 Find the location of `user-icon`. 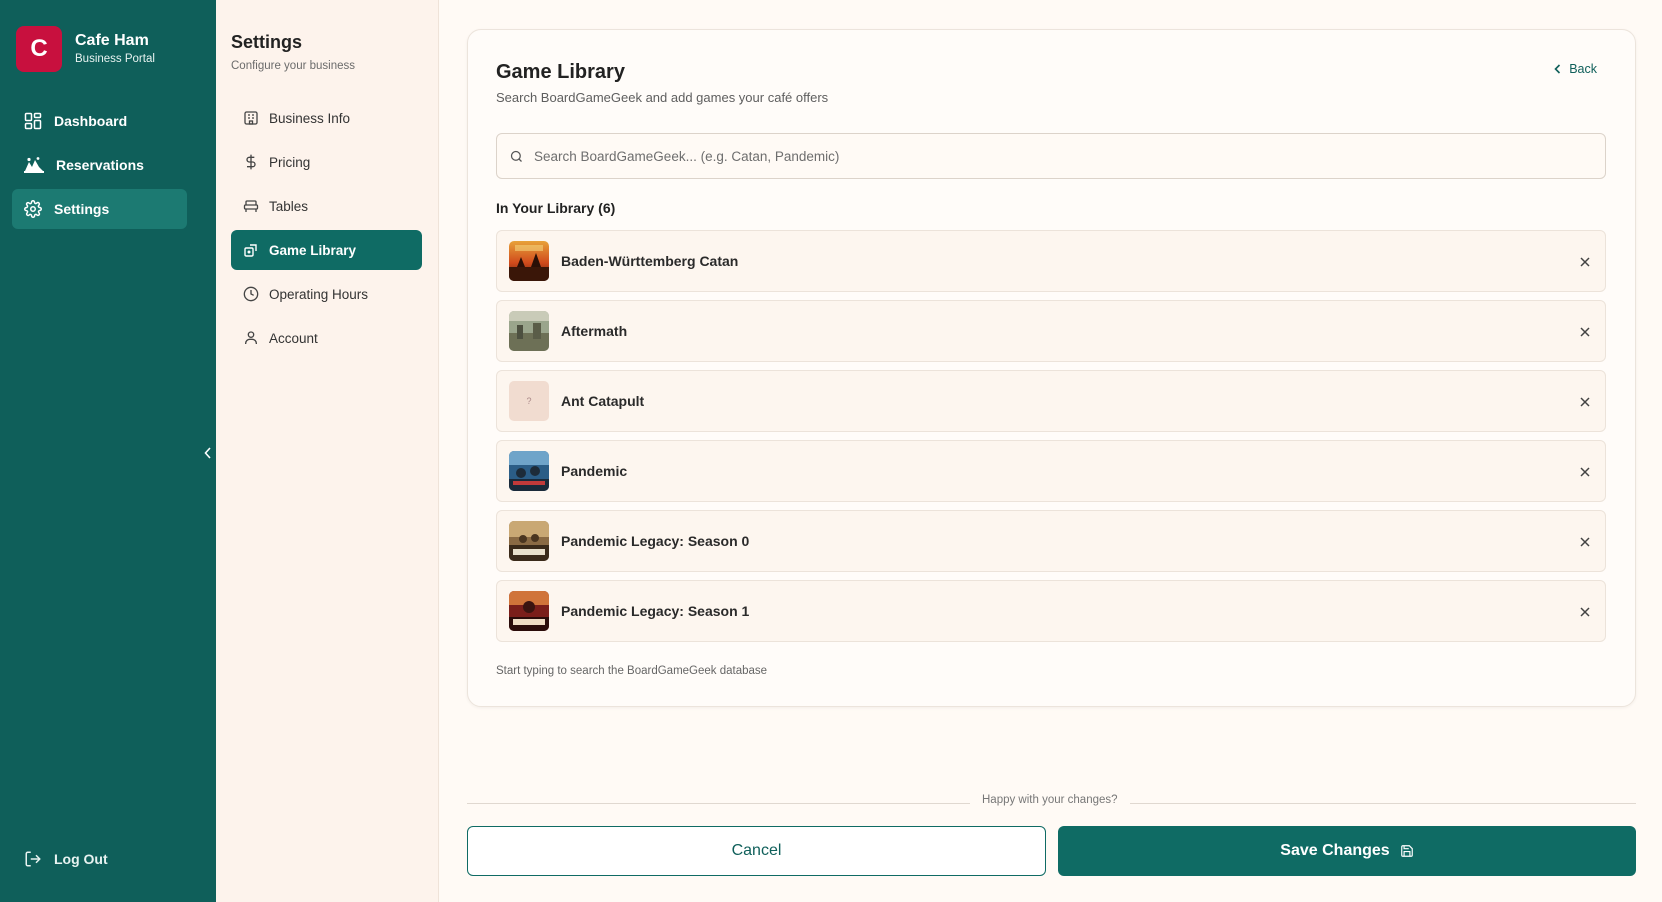

user-icon is located at coordinates (251, 337).